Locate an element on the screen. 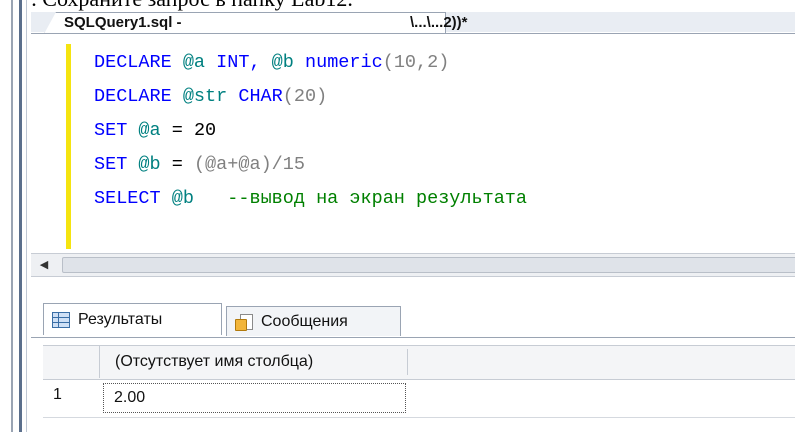 The image size is (795, 432). code-line-1: DECLARE @a INT, @b numeric(10,2) is located at coordinates (271, 62).